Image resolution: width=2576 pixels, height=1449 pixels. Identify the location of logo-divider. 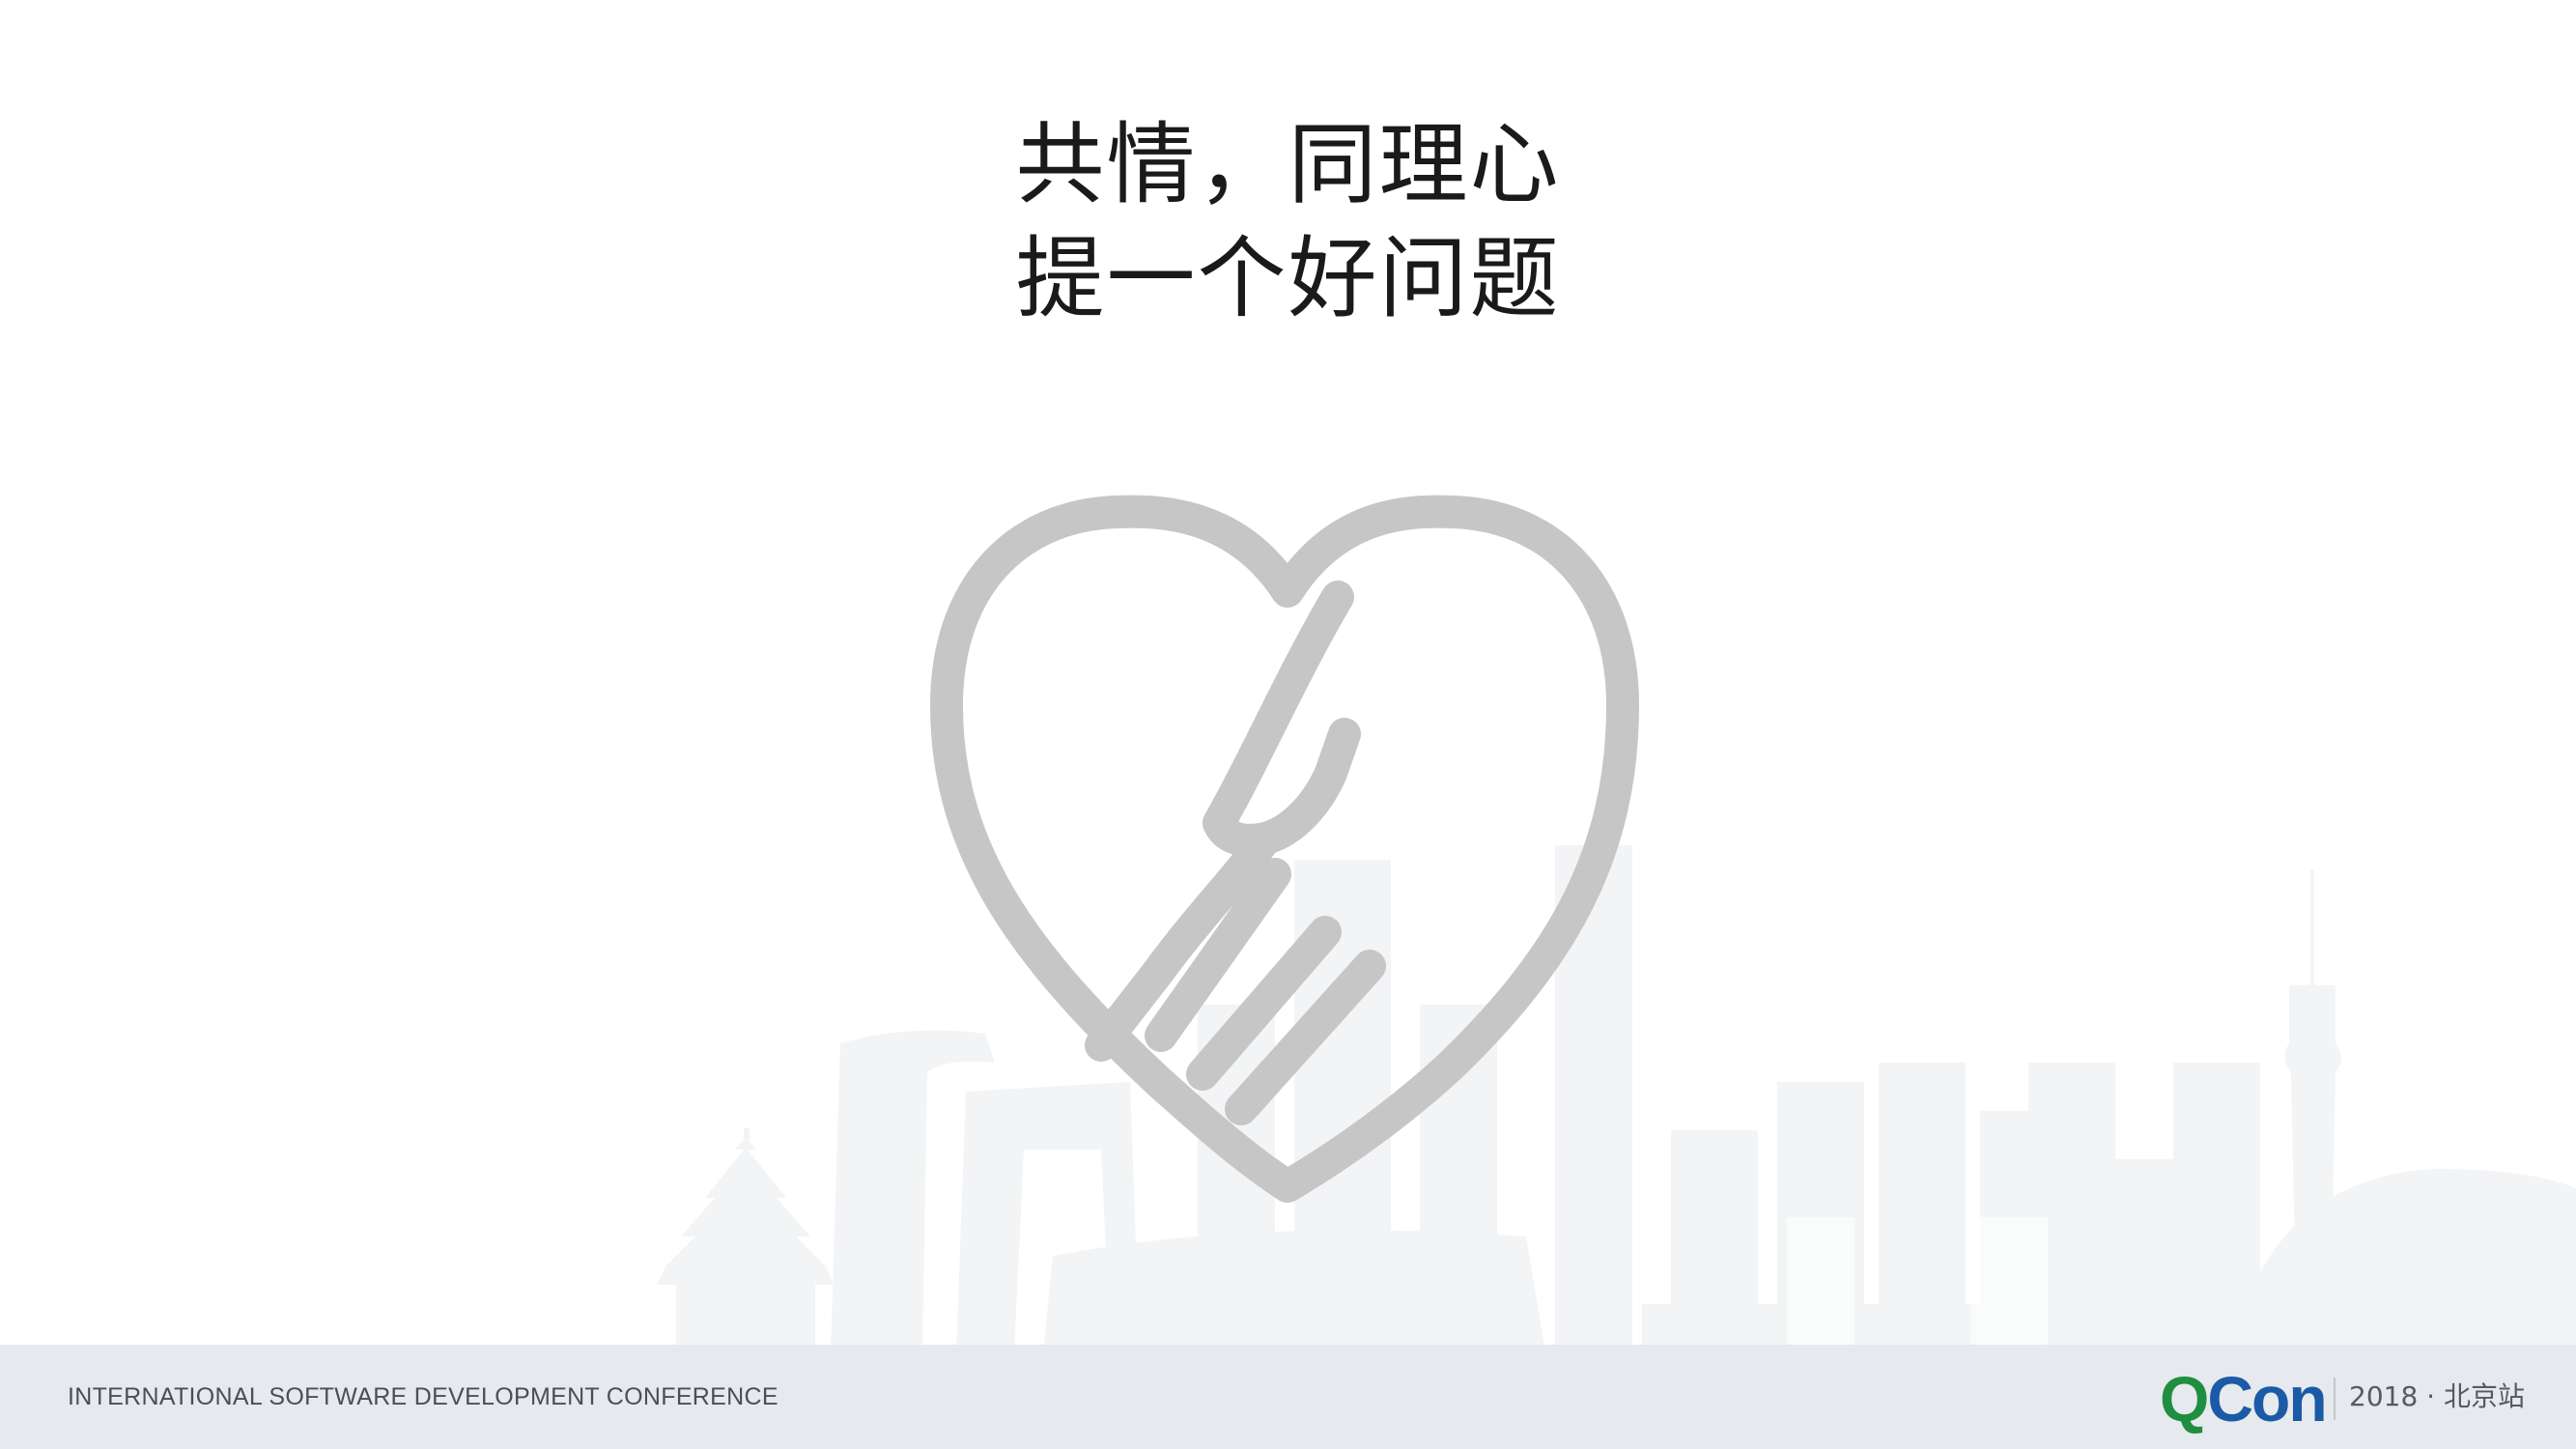
(2334, 1399).